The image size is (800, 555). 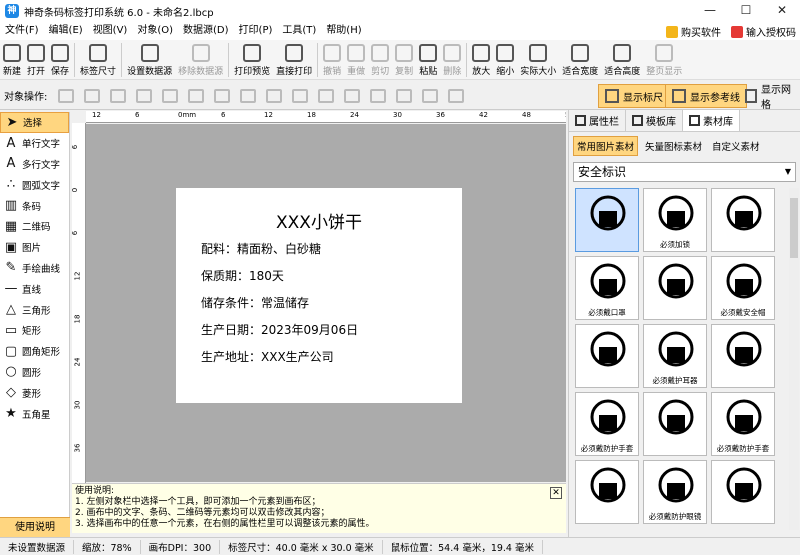 What do you see at coordinates (430, 95) in the screenshot?
I see `lock-icon` at bounding box center [430, 95].